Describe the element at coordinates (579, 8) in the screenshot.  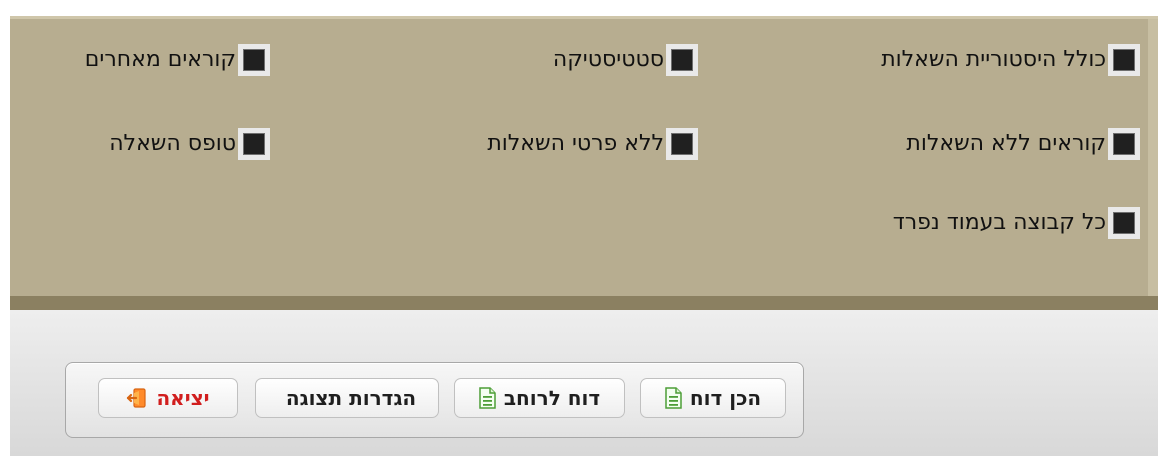
I see `top-strip` at that location.